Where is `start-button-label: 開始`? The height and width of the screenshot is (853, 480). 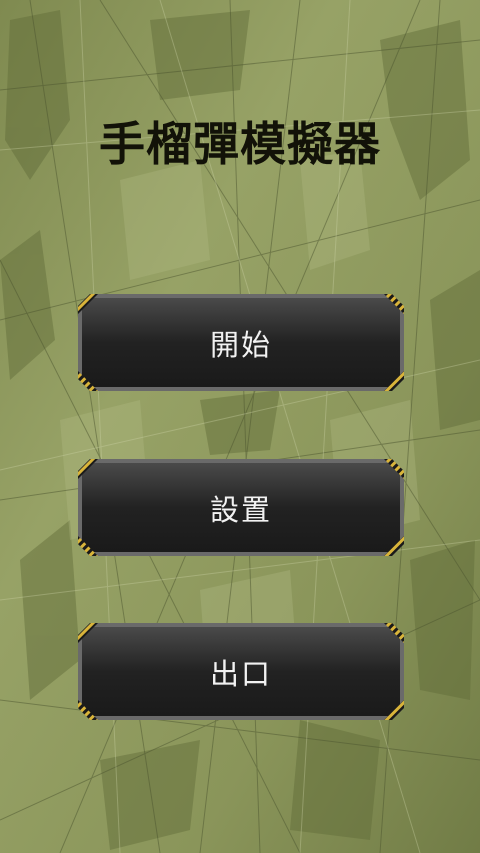 start-button-label: 開始 is located at coordinates (240, 344).